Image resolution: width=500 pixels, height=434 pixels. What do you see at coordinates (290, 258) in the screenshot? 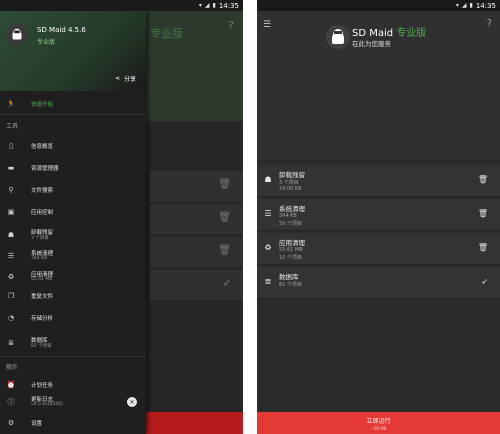
I see `tool-card-line2: 10 个项目` at bounding box center [290, 258].